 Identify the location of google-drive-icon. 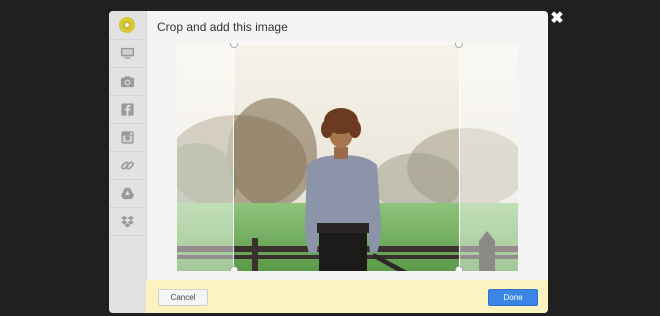
(127, 193).